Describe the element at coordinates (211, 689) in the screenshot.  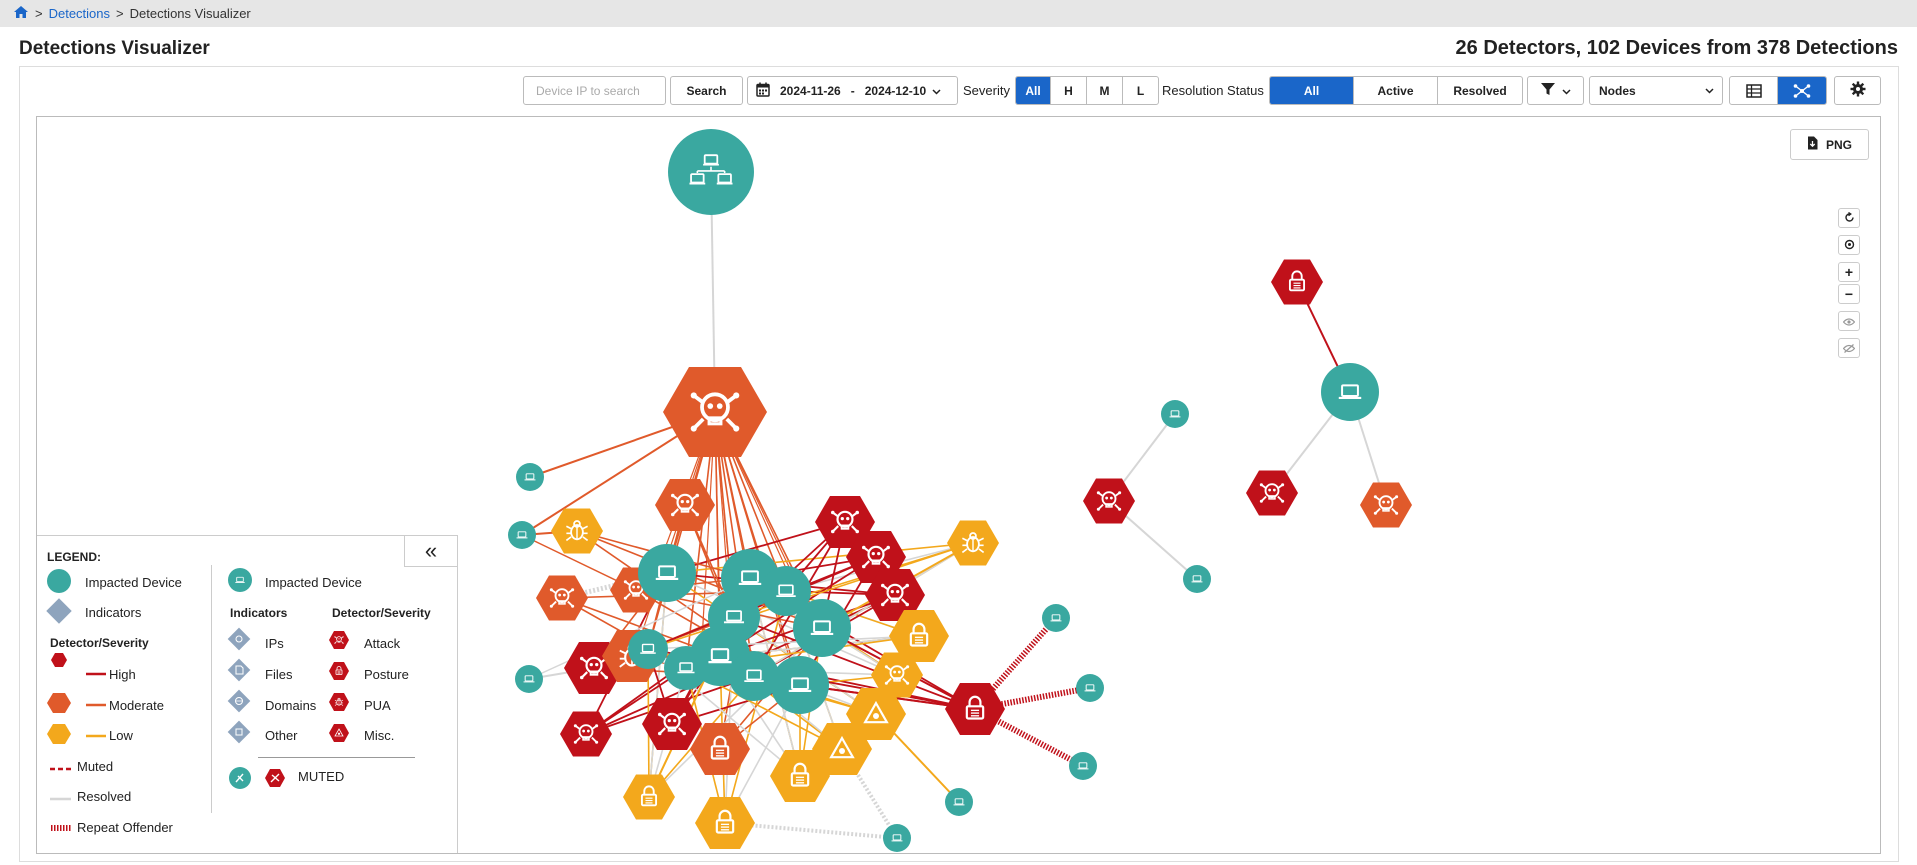
I see `legend-divider` at that location.